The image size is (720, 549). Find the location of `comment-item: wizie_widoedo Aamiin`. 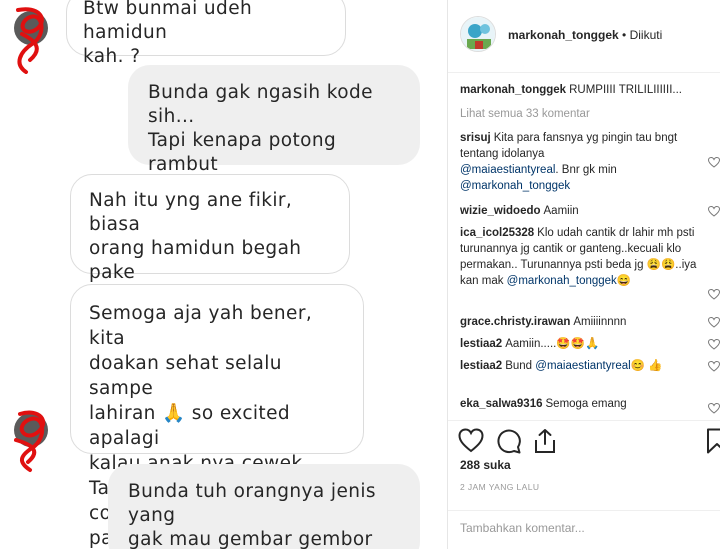

comment-item: wizie_widoedo Aamiin is located at coordinates (582, 211).